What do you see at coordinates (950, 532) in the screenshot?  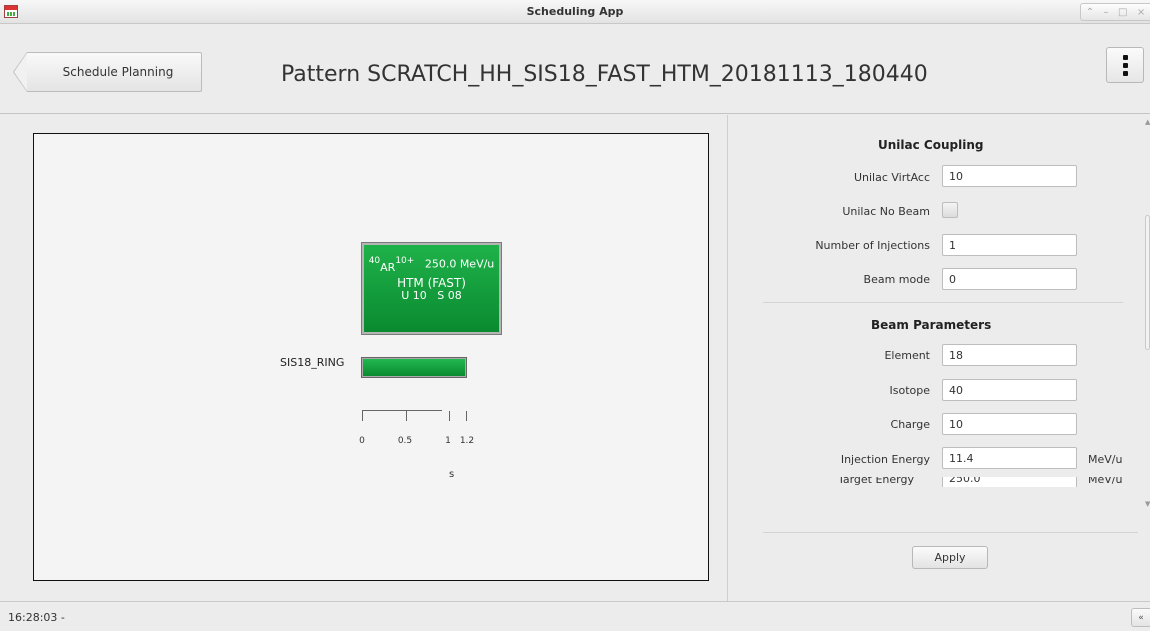 I see `form-footer-divider` at bounding box center [950, 532].